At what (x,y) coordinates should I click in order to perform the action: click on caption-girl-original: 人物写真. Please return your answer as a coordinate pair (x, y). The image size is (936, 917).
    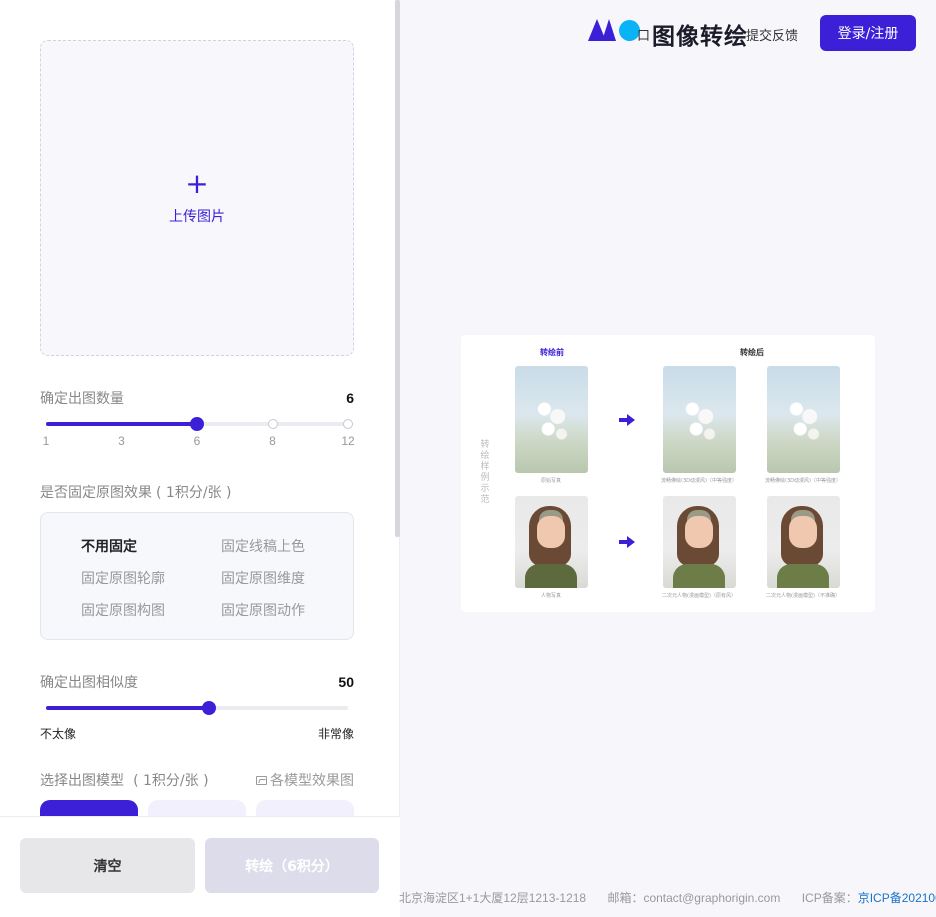
    Looking at the image, I should click on (551, 596).